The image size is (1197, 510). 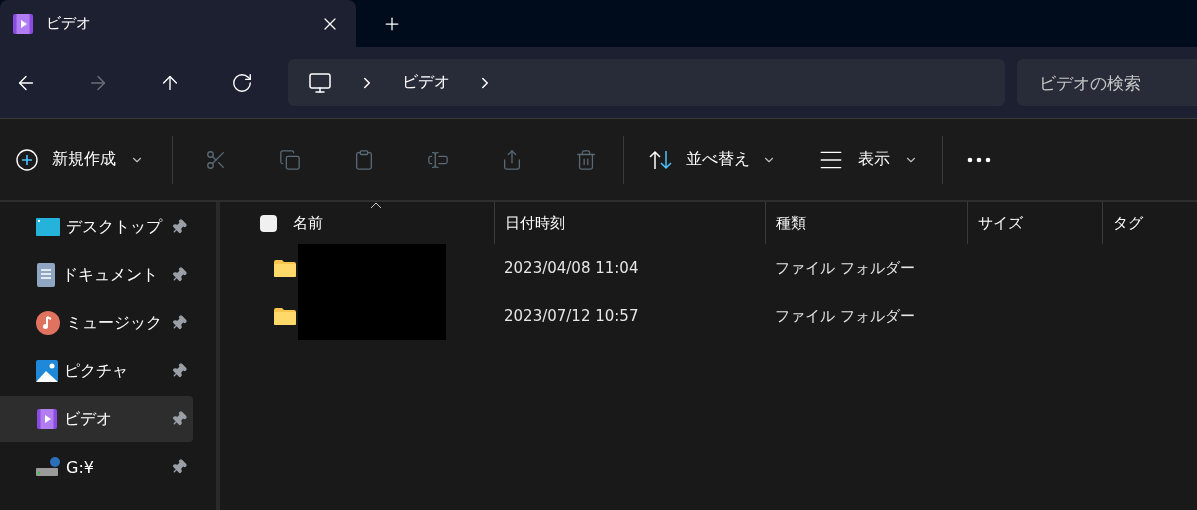 What do you see at coordinates (216, 159) in the screenshot?
I see `scissors-icon` at bounding box center [216, 159].